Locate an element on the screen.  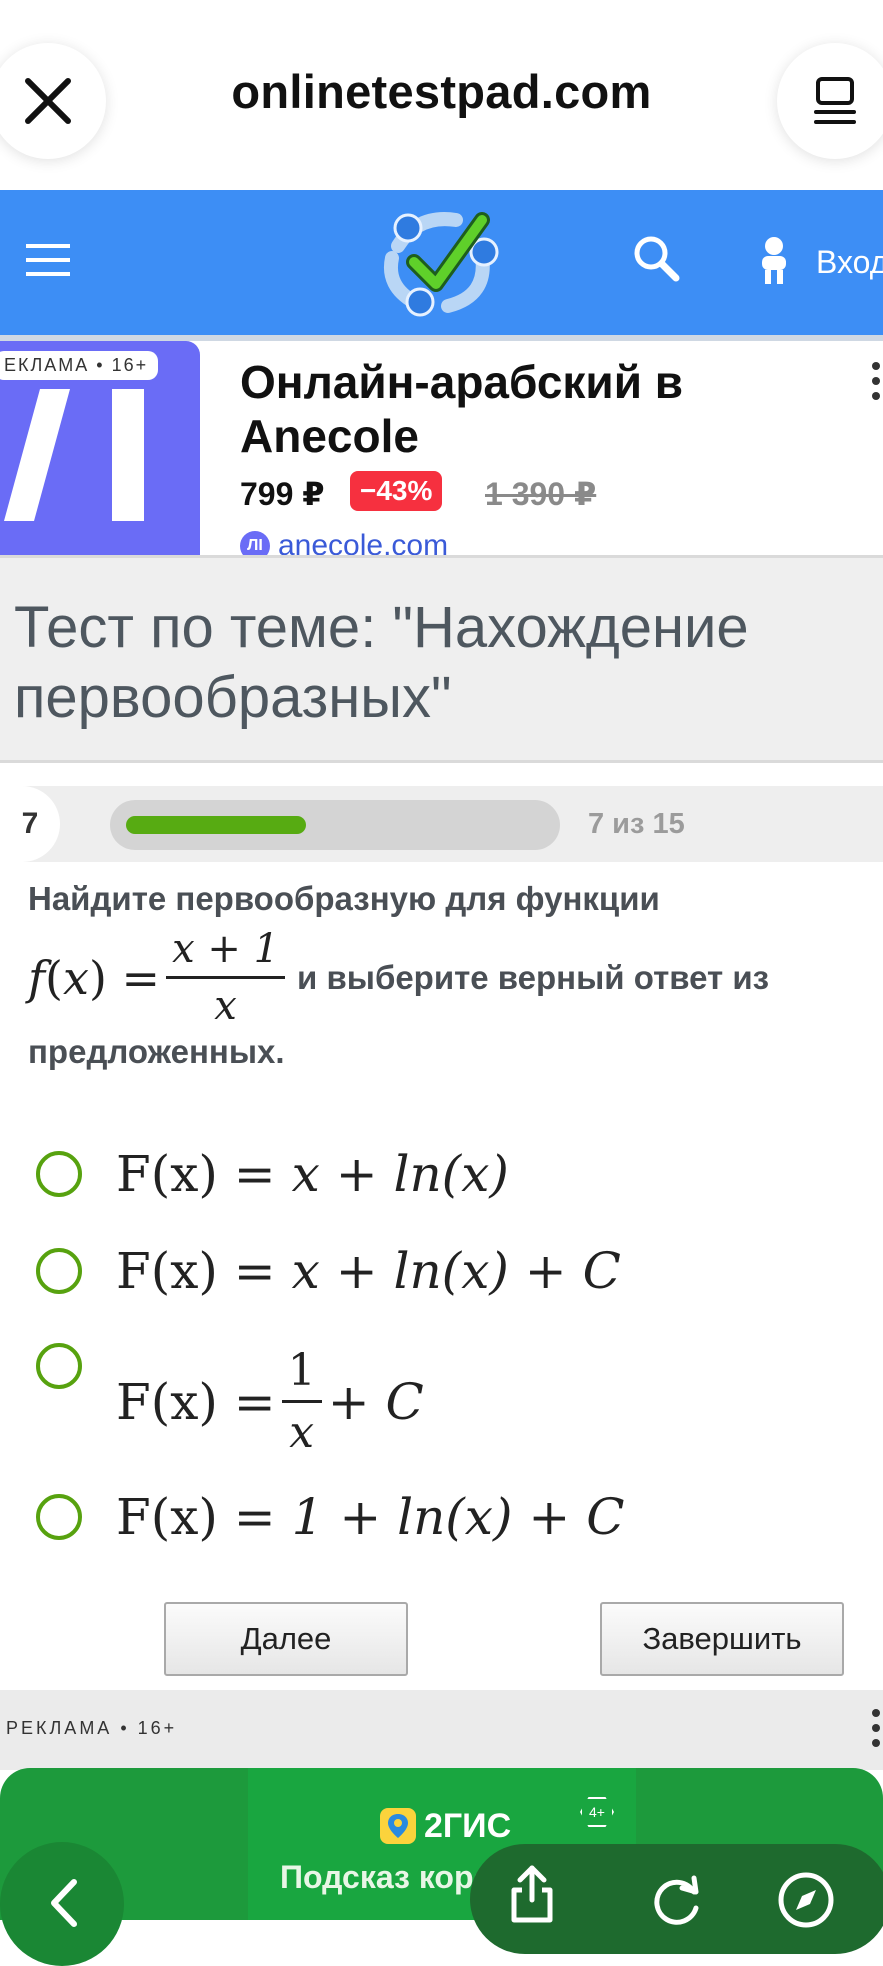
url-bar: onlinetestpad.com is located at coordinates (441, 91).